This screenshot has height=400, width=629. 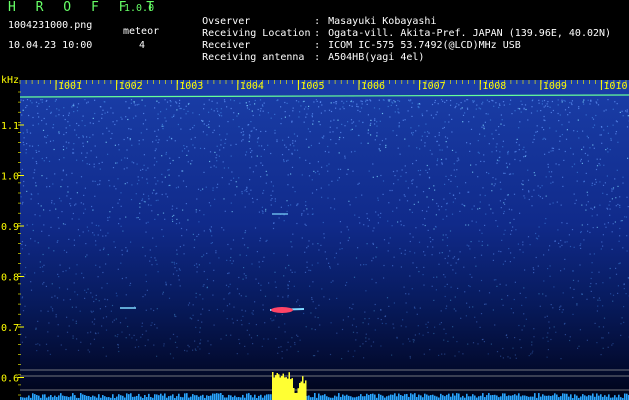 I want to click on y-tick-label: 1.0, so click(x=10, y=177).